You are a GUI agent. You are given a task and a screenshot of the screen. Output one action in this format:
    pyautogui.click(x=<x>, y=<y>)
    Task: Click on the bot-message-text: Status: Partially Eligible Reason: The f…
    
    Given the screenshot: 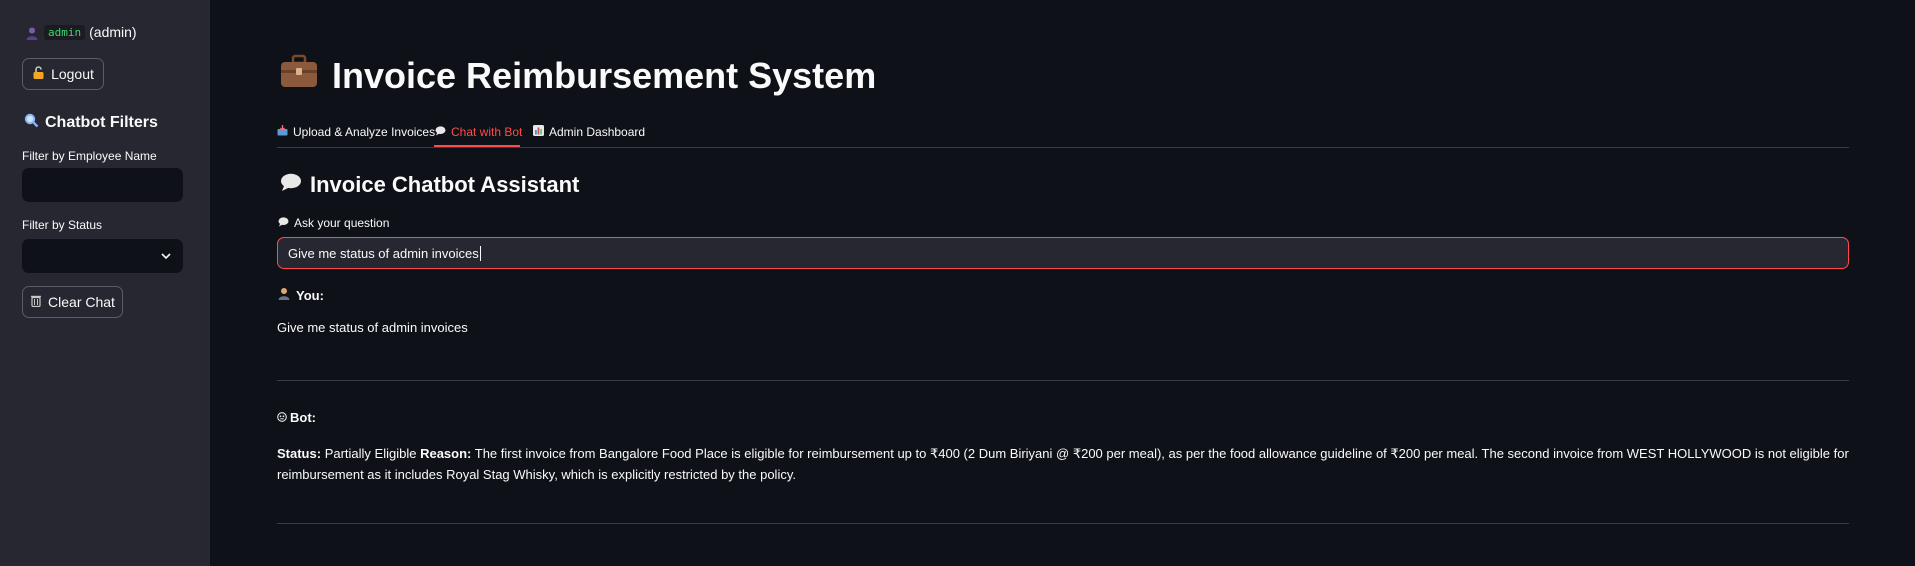 What is the action you would take?
    pyautogui.click(x=1063, y=464)
    